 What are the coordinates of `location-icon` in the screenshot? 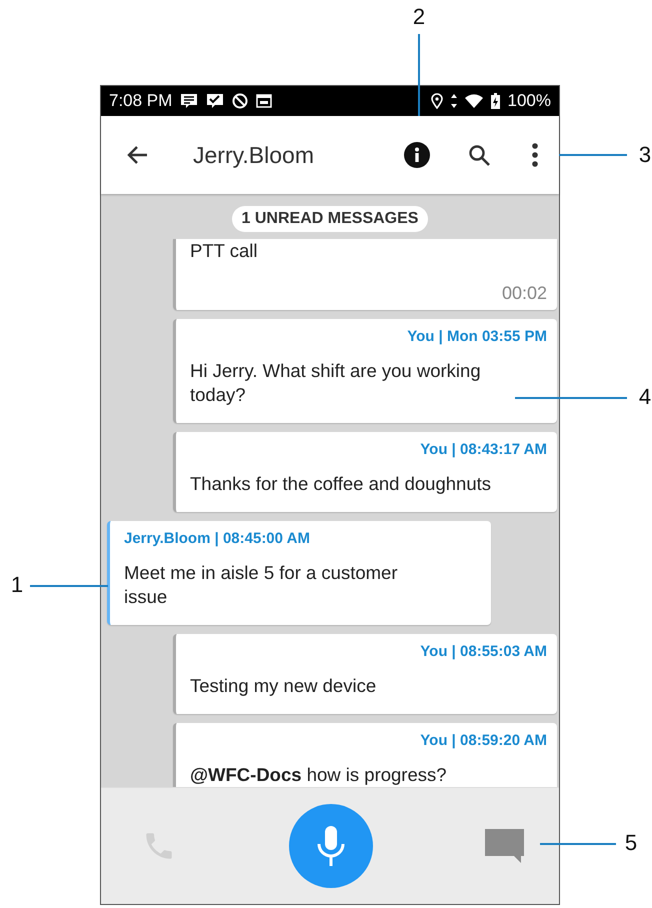 It's located at (436, 101).